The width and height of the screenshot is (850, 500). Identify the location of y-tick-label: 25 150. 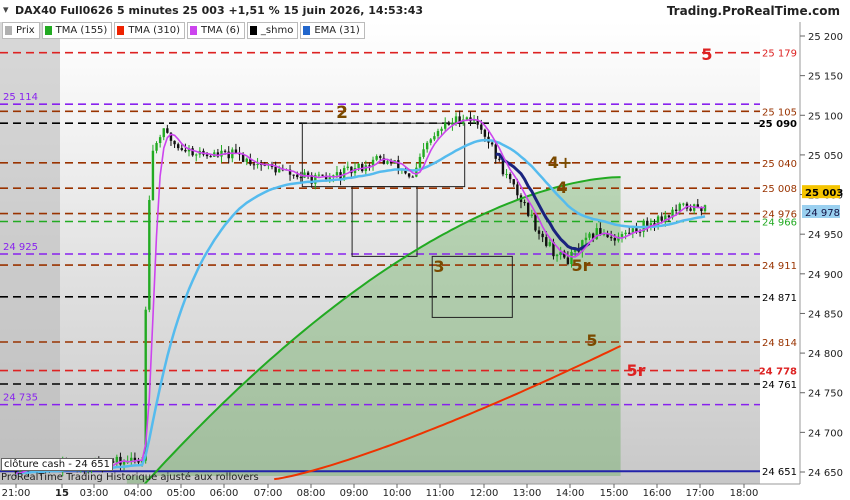
(825, 77).